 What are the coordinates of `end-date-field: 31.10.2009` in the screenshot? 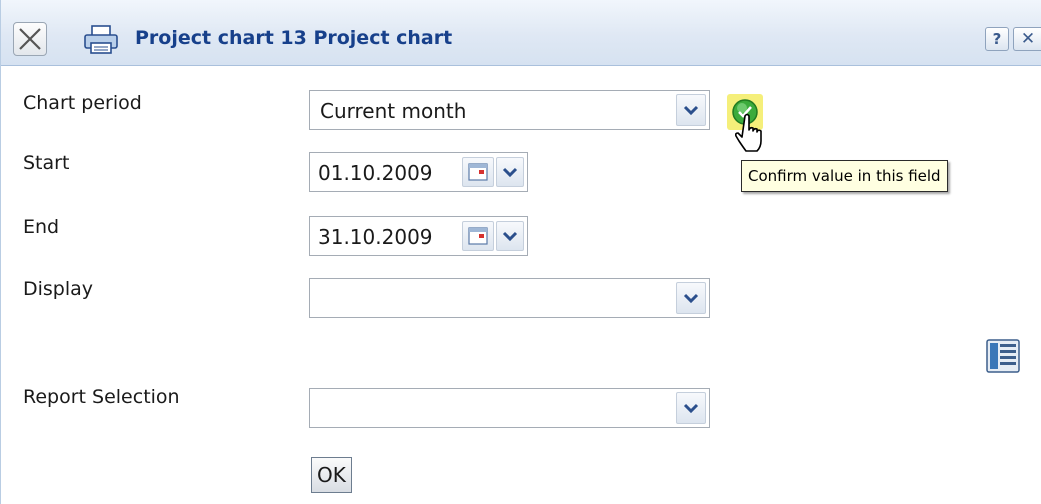 It's located at (418, 236).